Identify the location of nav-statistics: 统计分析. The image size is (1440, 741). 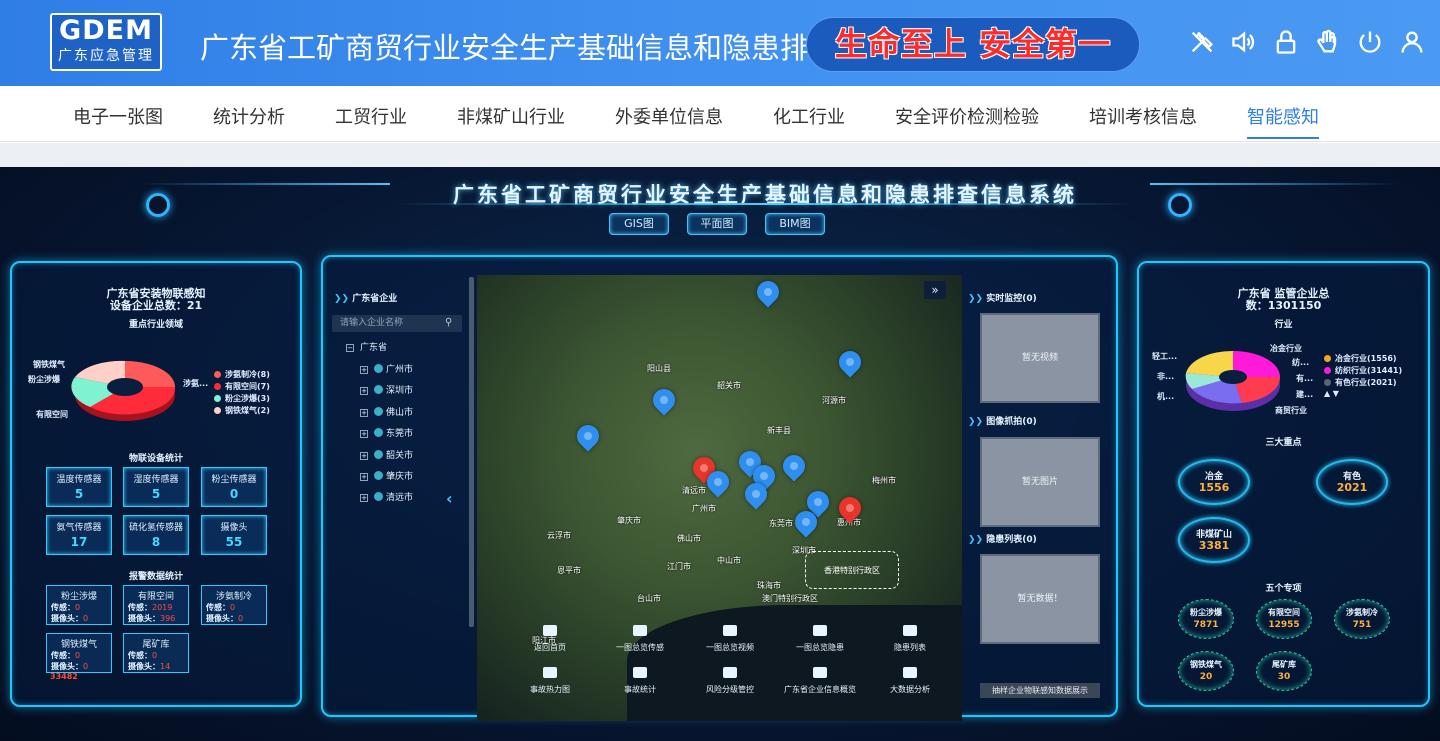
(249, 116).